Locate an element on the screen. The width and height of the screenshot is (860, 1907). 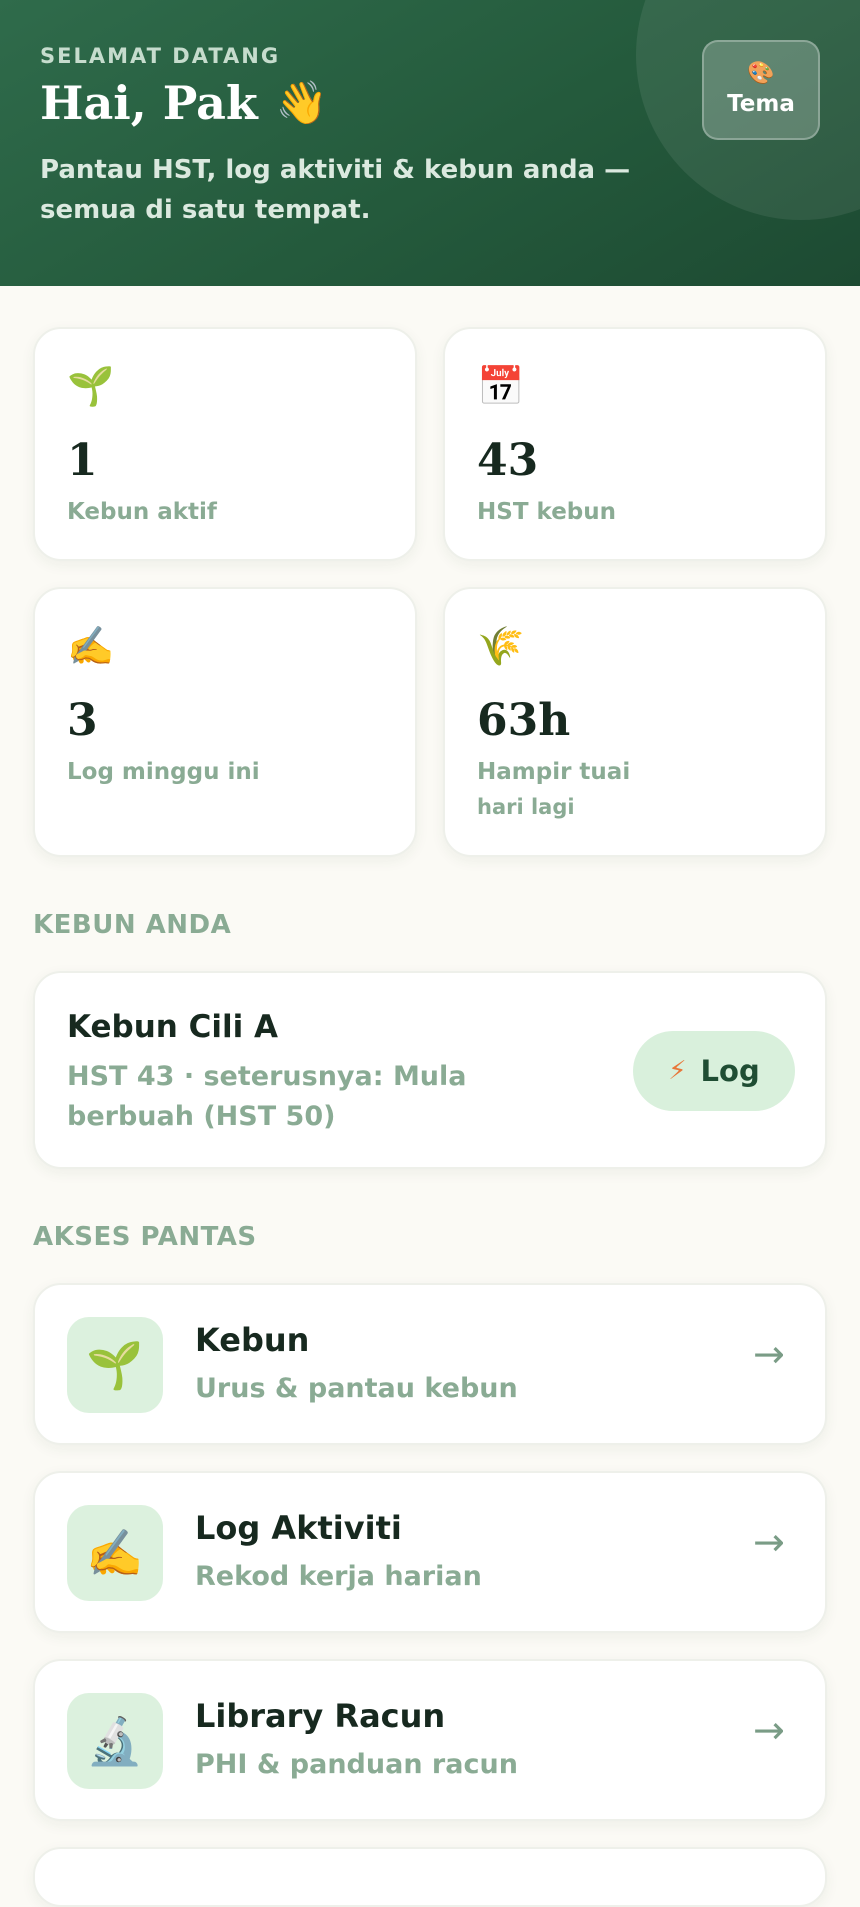
log-button: ⚡ Log is located at coordinates (714, 1071).